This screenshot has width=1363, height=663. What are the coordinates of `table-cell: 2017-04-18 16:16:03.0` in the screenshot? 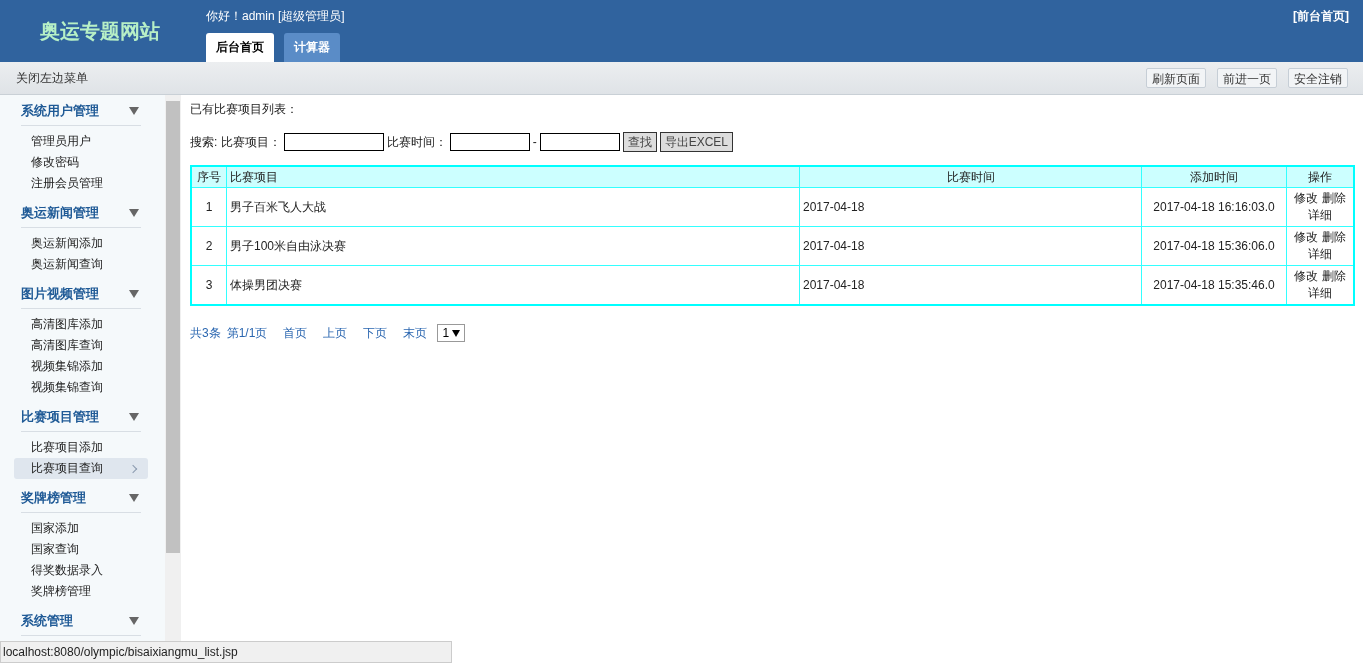 It's located at (1214, 207).